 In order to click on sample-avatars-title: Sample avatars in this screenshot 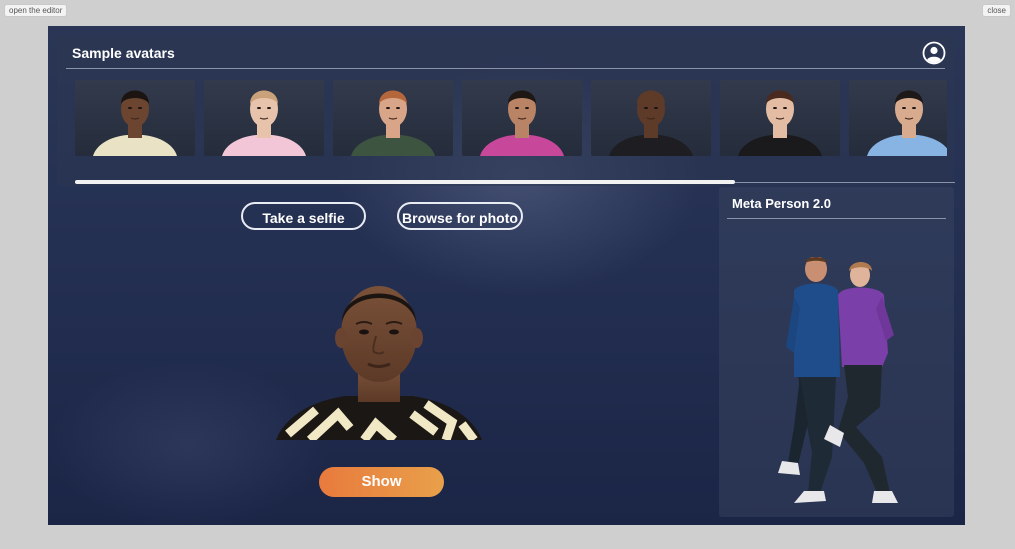, I will do `click(123, 53)`.